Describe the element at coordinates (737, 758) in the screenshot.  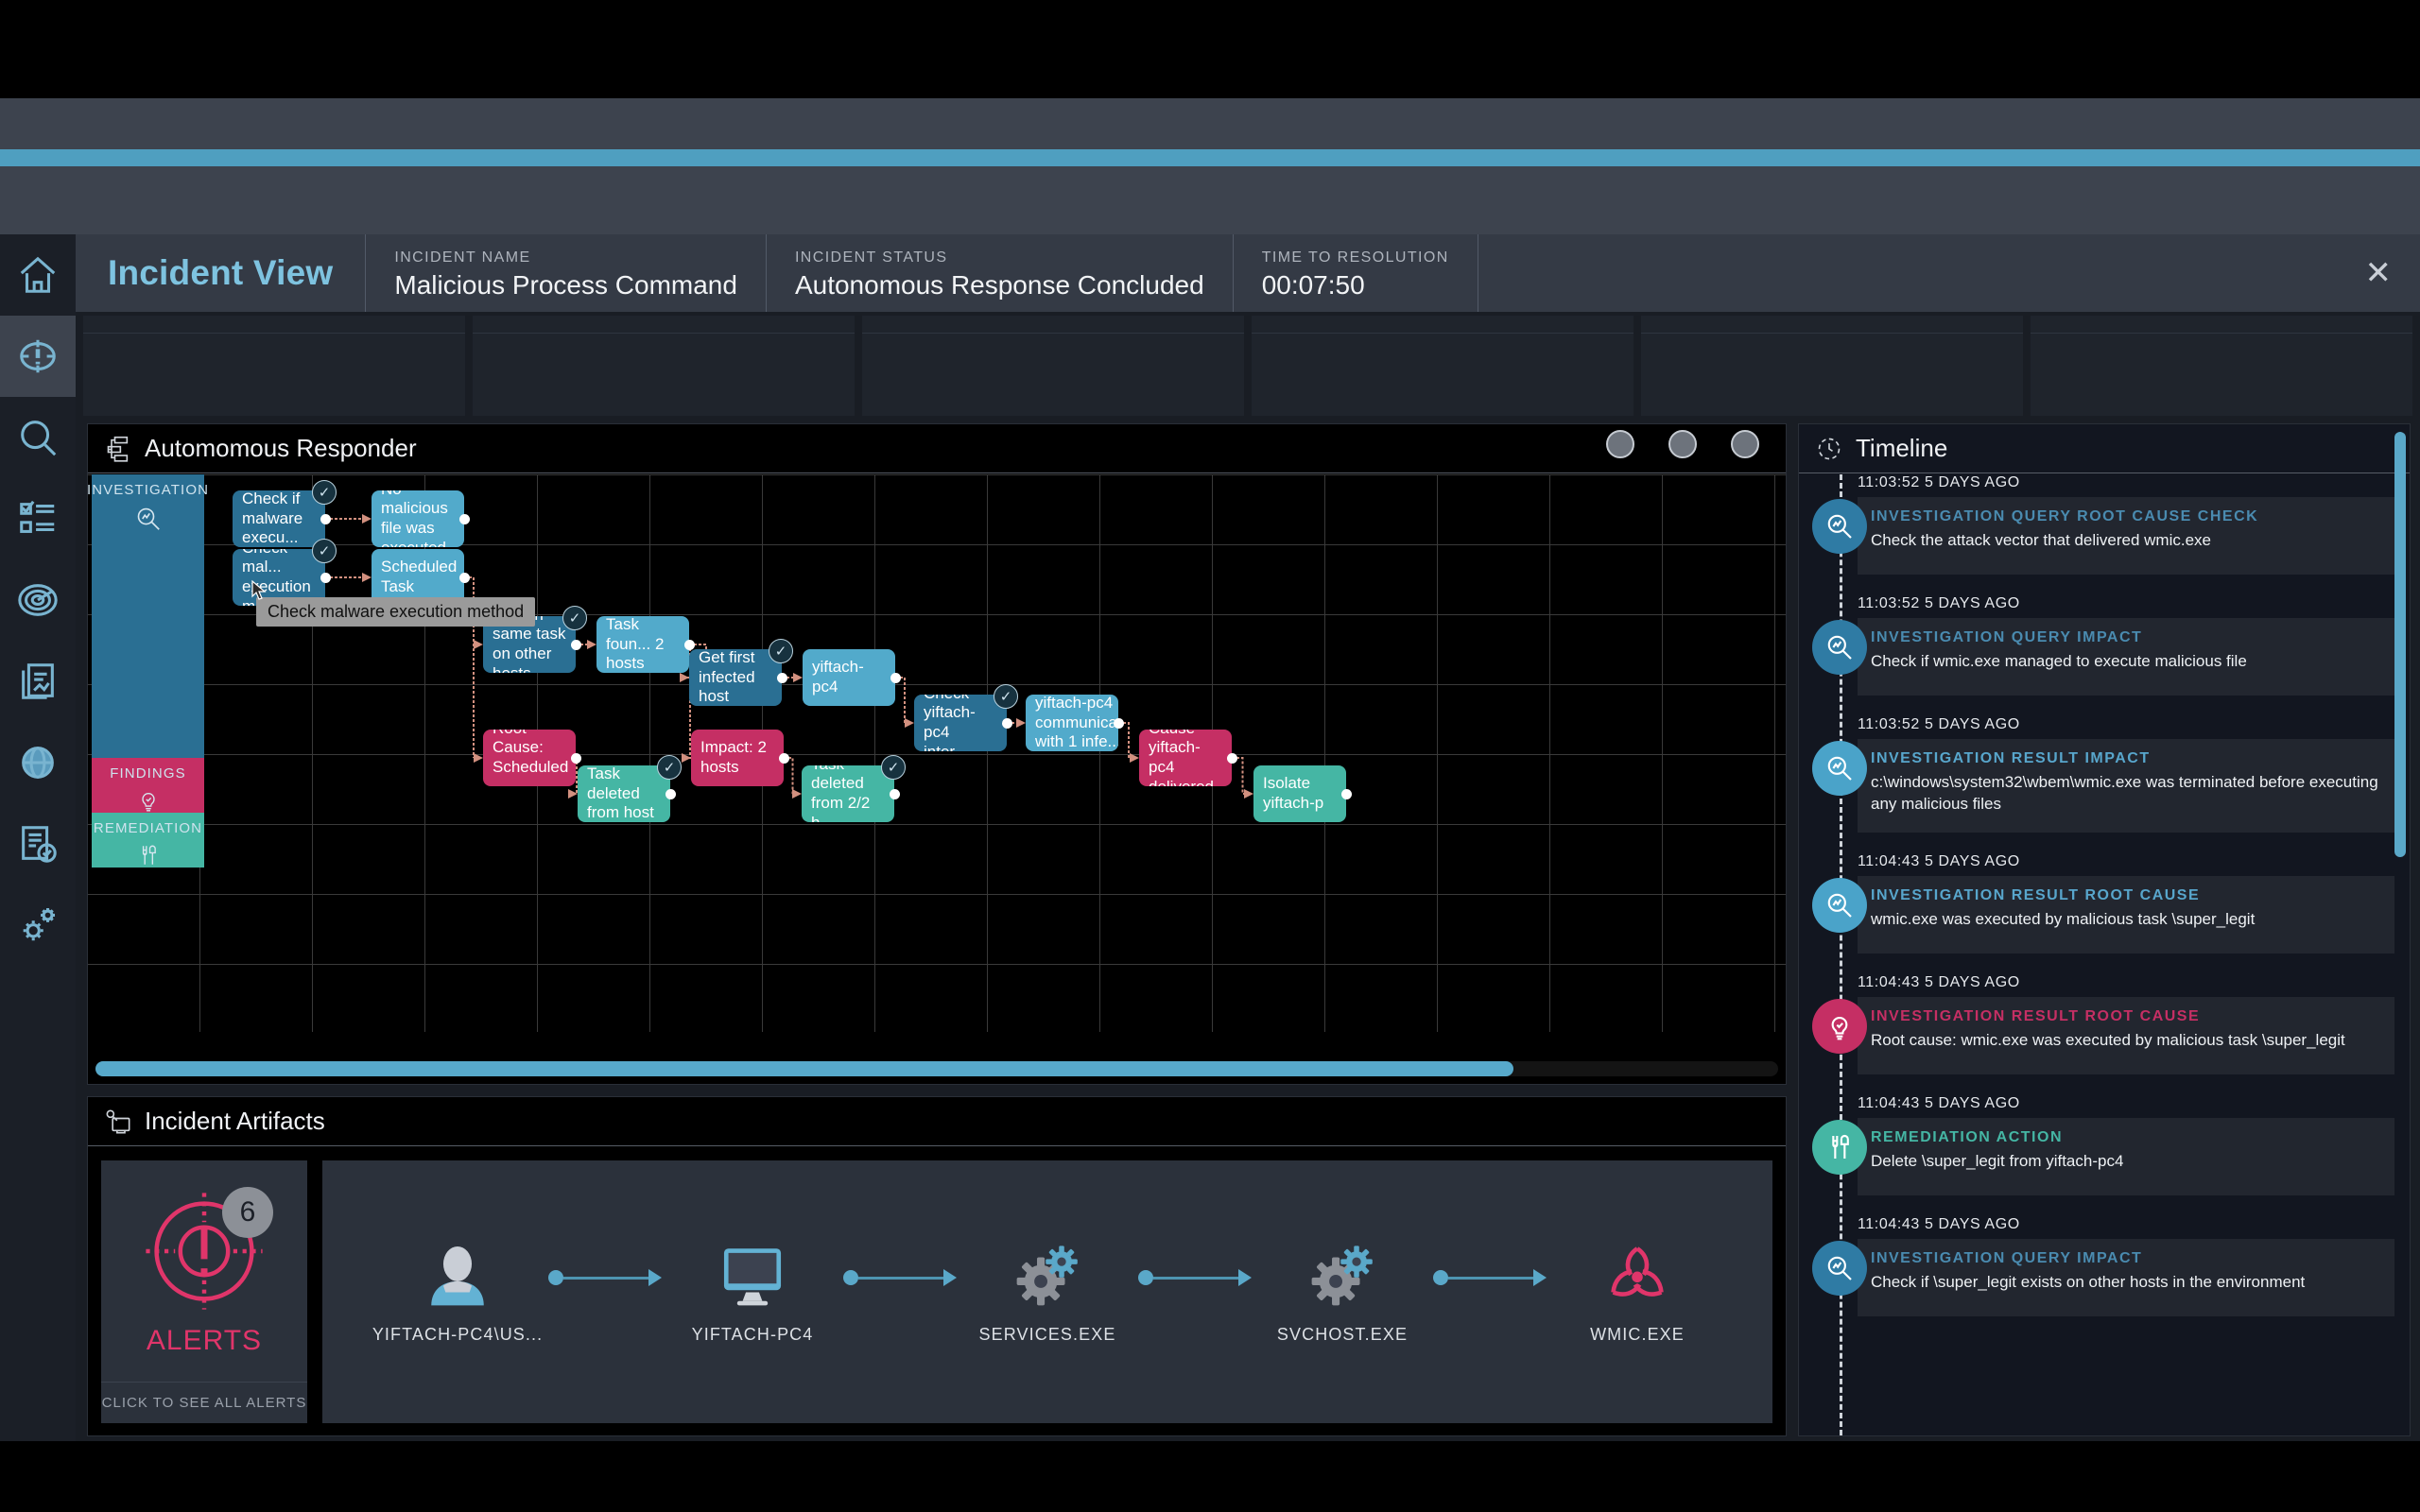
I see `flow-node: Impact: 2 hosts` at that location.